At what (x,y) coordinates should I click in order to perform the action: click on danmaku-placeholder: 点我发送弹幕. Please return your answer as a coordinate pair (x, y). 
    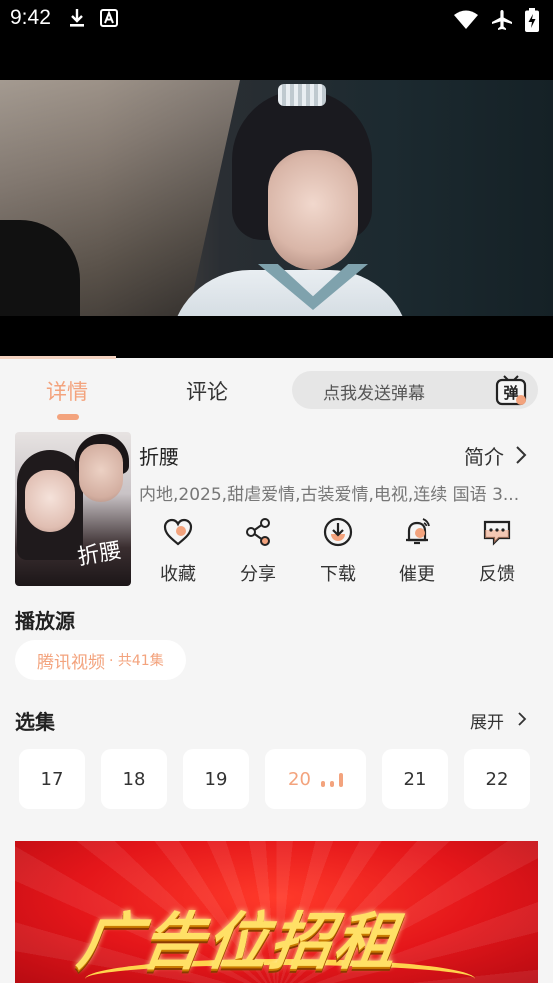
    Looking at the image, I should click on (374, 394).